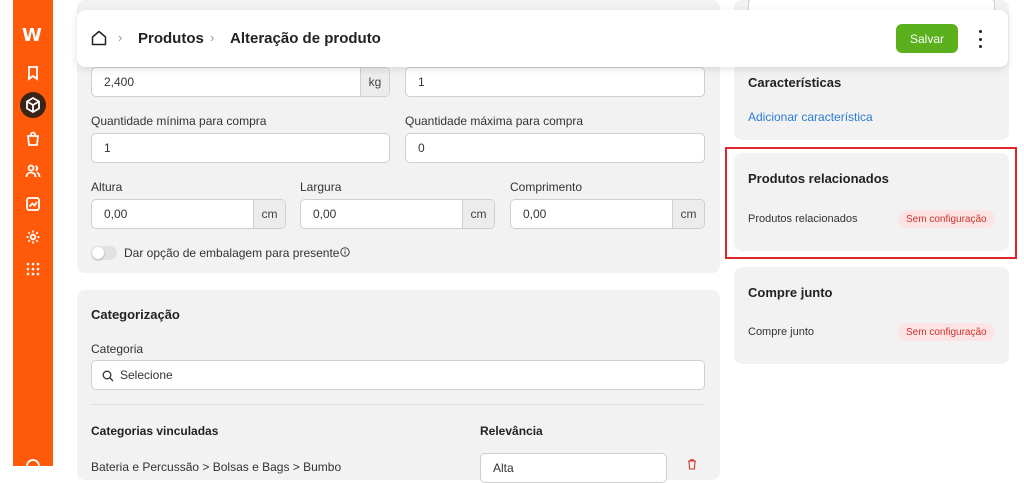 The height and width of the screenshot is (483, 1024). I want to click on weight-input: 2,400 kg, so click(240, 82).